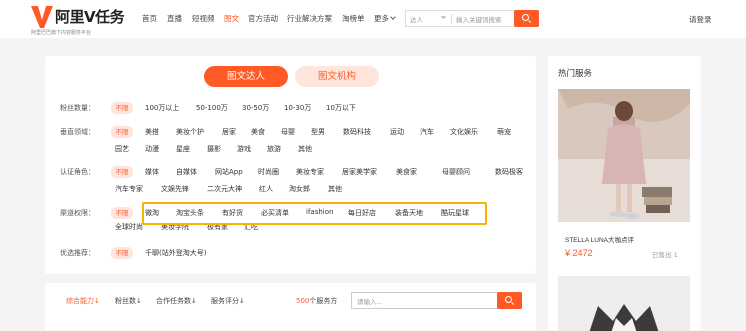  What do you see at coordinates (225, 301) in the screenshot?
I see `sort-label: 服务评分` at bounding box center [225, 301].